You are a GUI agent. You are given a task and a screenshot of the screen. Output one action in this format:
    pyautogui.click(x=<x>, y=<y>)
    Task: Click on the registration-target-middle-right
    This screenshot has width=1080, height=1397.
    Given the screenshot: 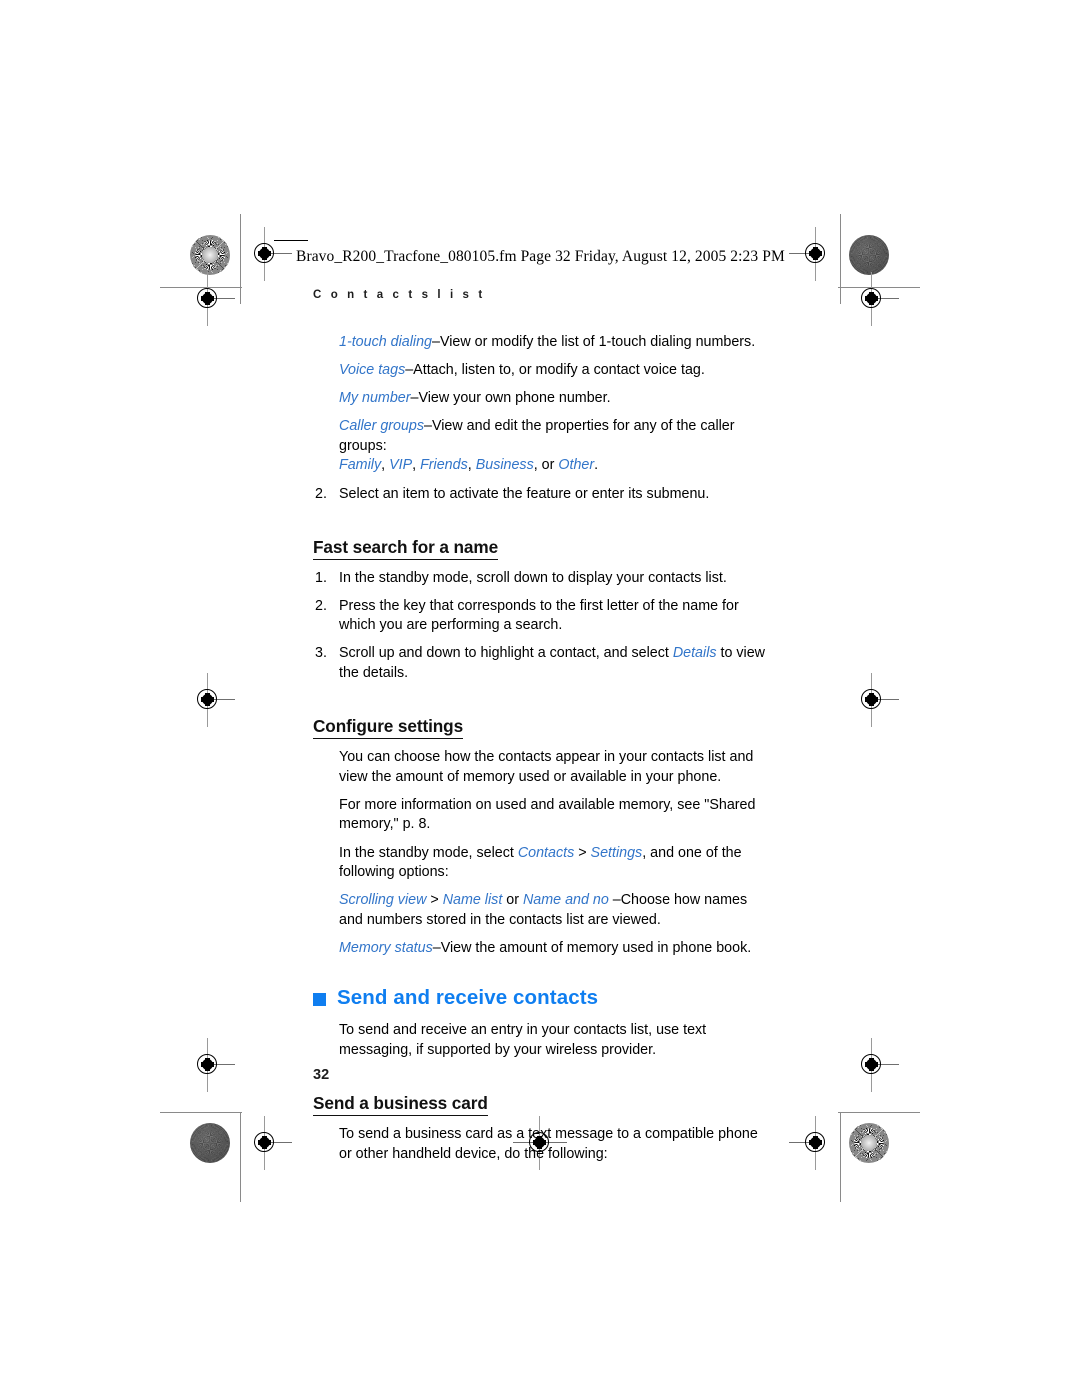 What is the action you would take?
    pyautogui.click(x=872, y=700)
    